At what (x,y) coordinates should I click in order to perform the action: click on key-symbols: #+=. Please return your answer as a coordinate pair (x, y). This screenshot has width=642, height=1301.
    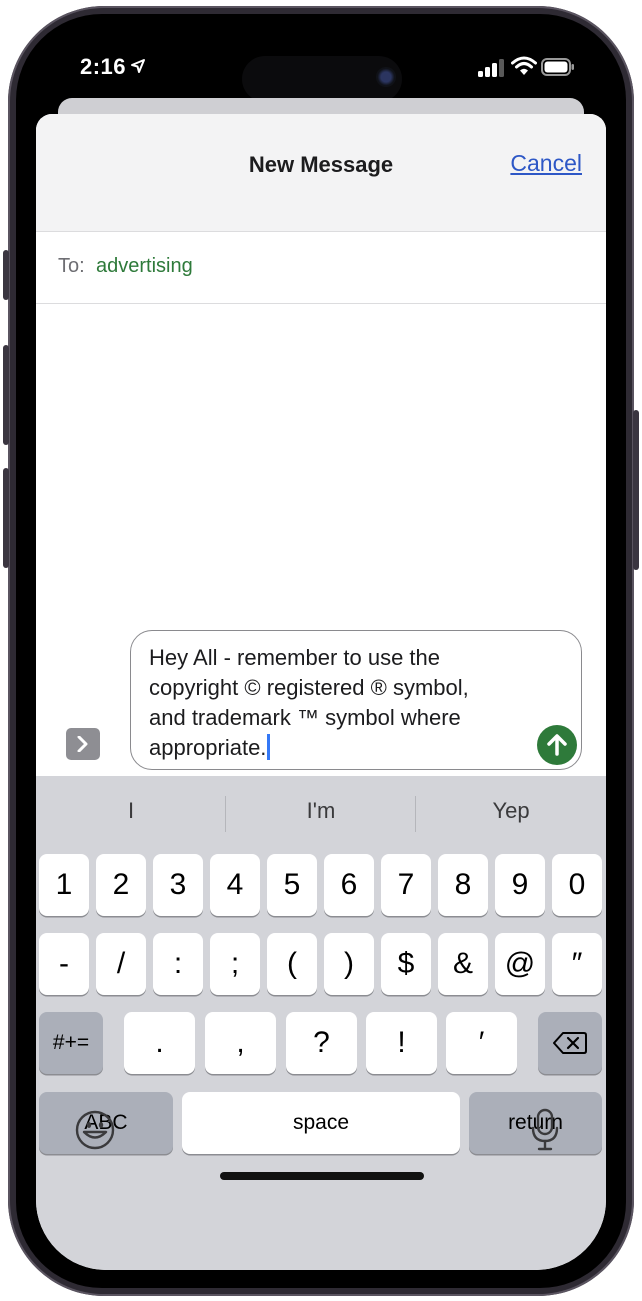
    Looking at the image, I should click on (71, 1043).